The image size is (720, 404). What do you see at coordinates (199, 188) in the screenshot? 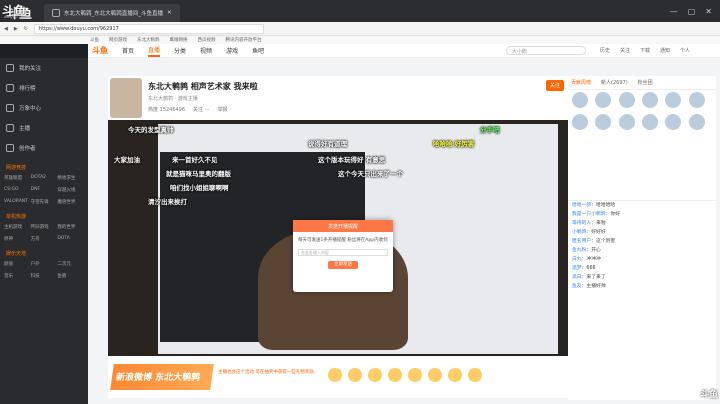
I see `danmaku: 咱们找小姐姐聊啊啊` at bounding box center [199, 188].